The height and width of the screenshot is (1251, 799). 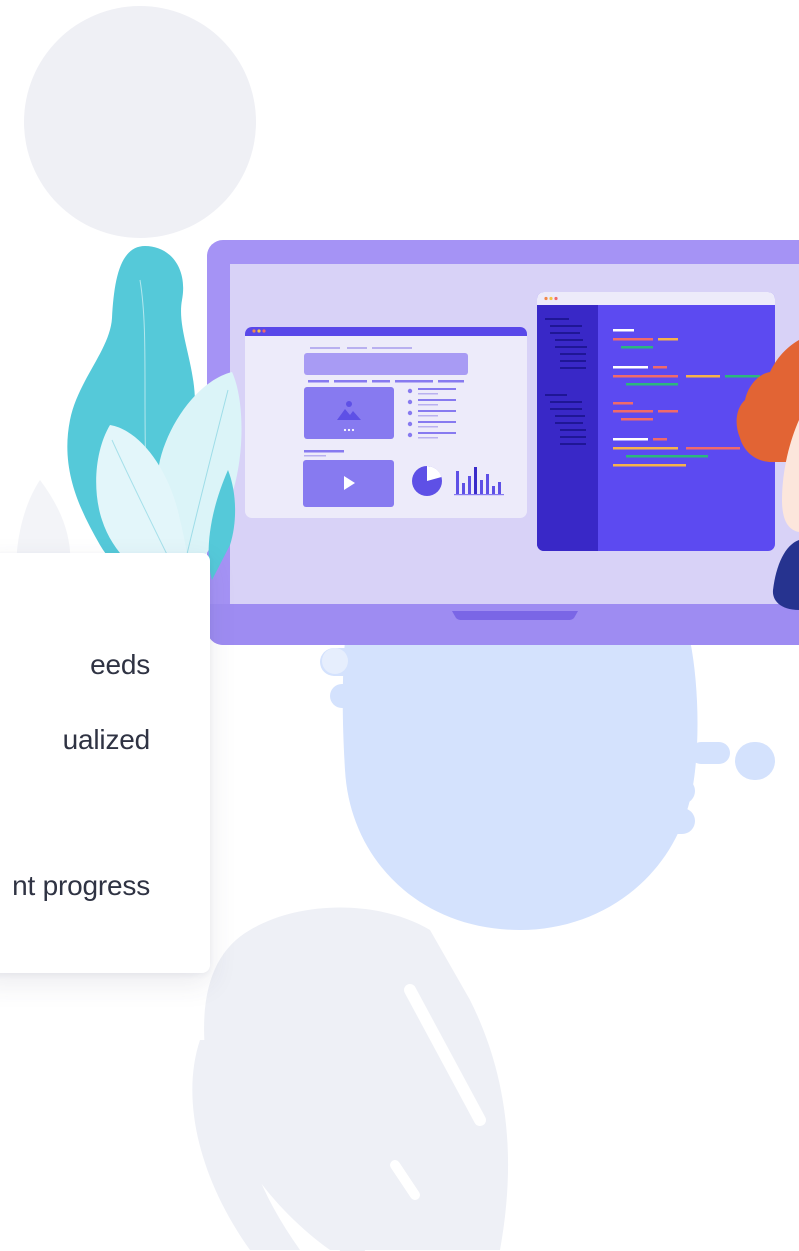 I want to click on background-blob-blue, so click(x=547, y=785).